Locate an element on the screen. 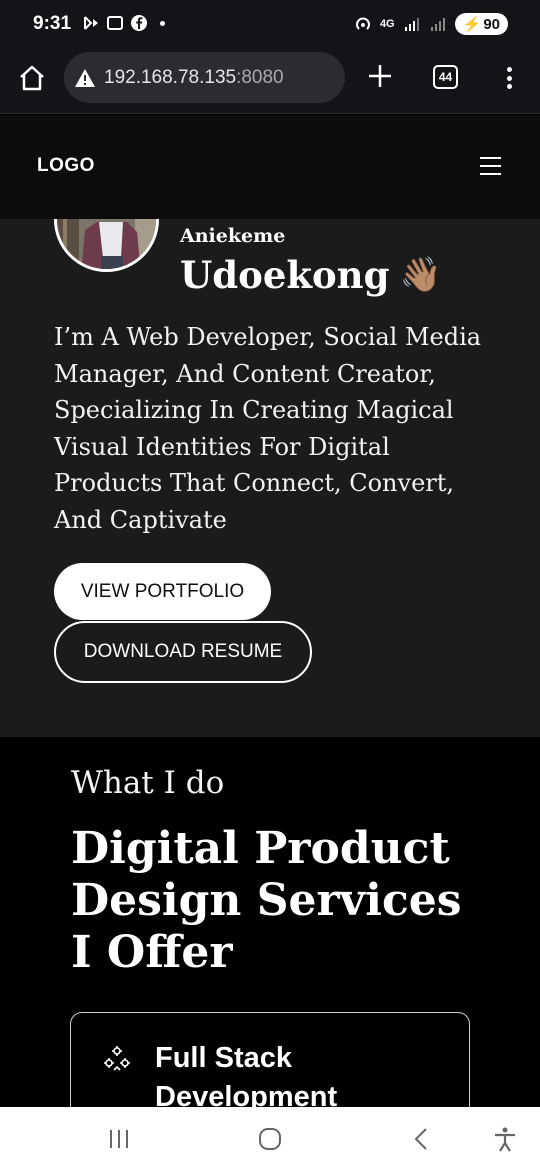 The image size is (540, 1170). signal-secondary-icon is located at coordinates (437, 24).